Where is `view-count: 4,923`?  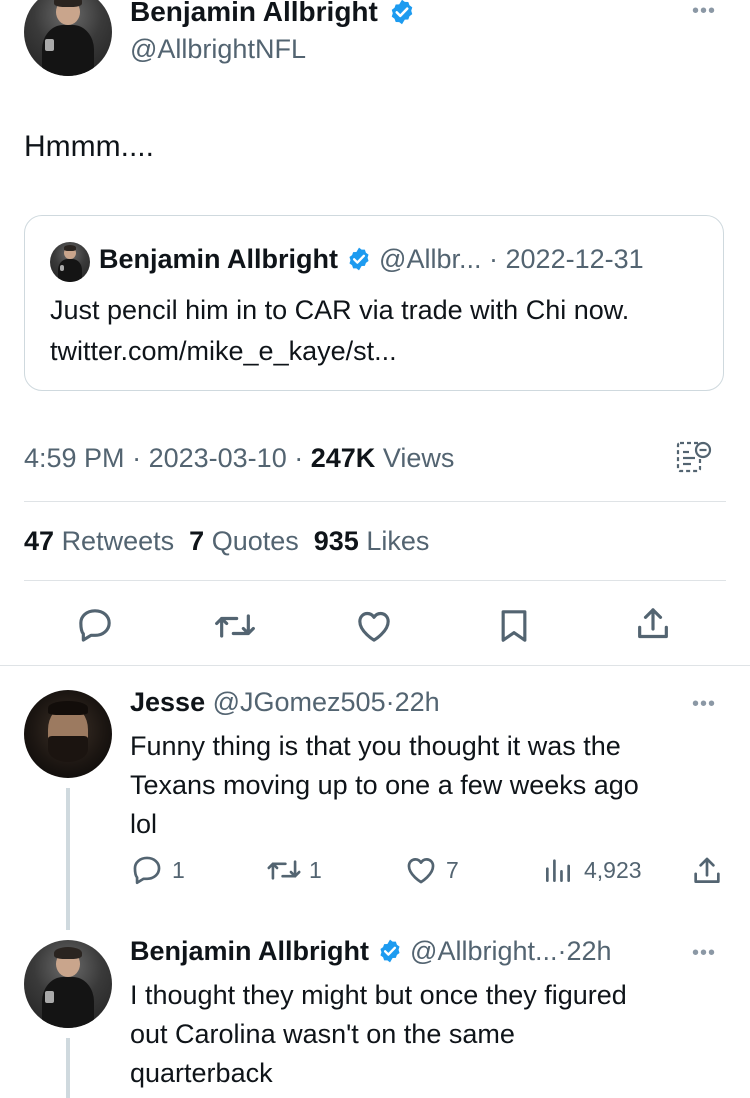 view-count: 4,923 is located at coordinates (613, 870).